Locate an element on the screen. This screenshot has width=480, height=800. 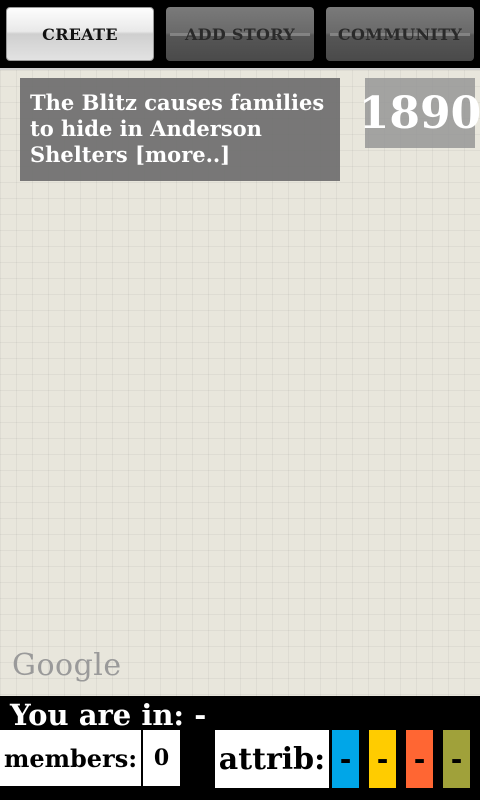
tab-create-label: CREATE is located at coordinates (80, 34).